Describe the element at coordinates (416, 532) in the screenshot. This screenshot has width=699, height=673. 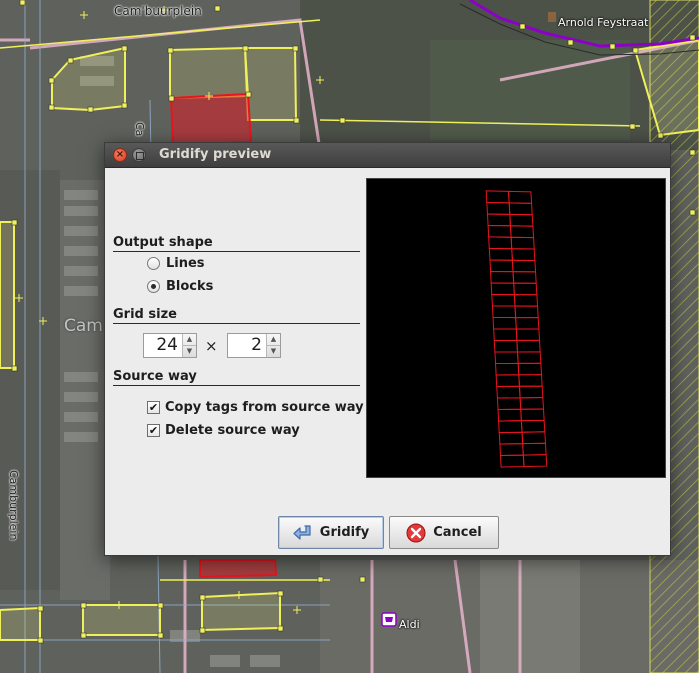
I see `cancel-icon` at that location.